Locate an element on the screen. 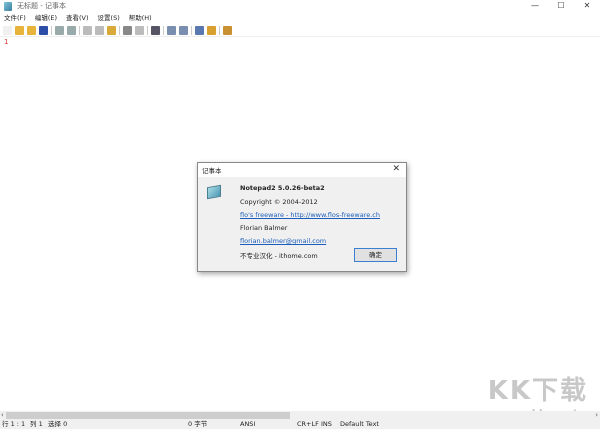 The image size is (600, 429). app-name: Notepad2 5.0.26-beta2 is located at coordinates (282, 188).